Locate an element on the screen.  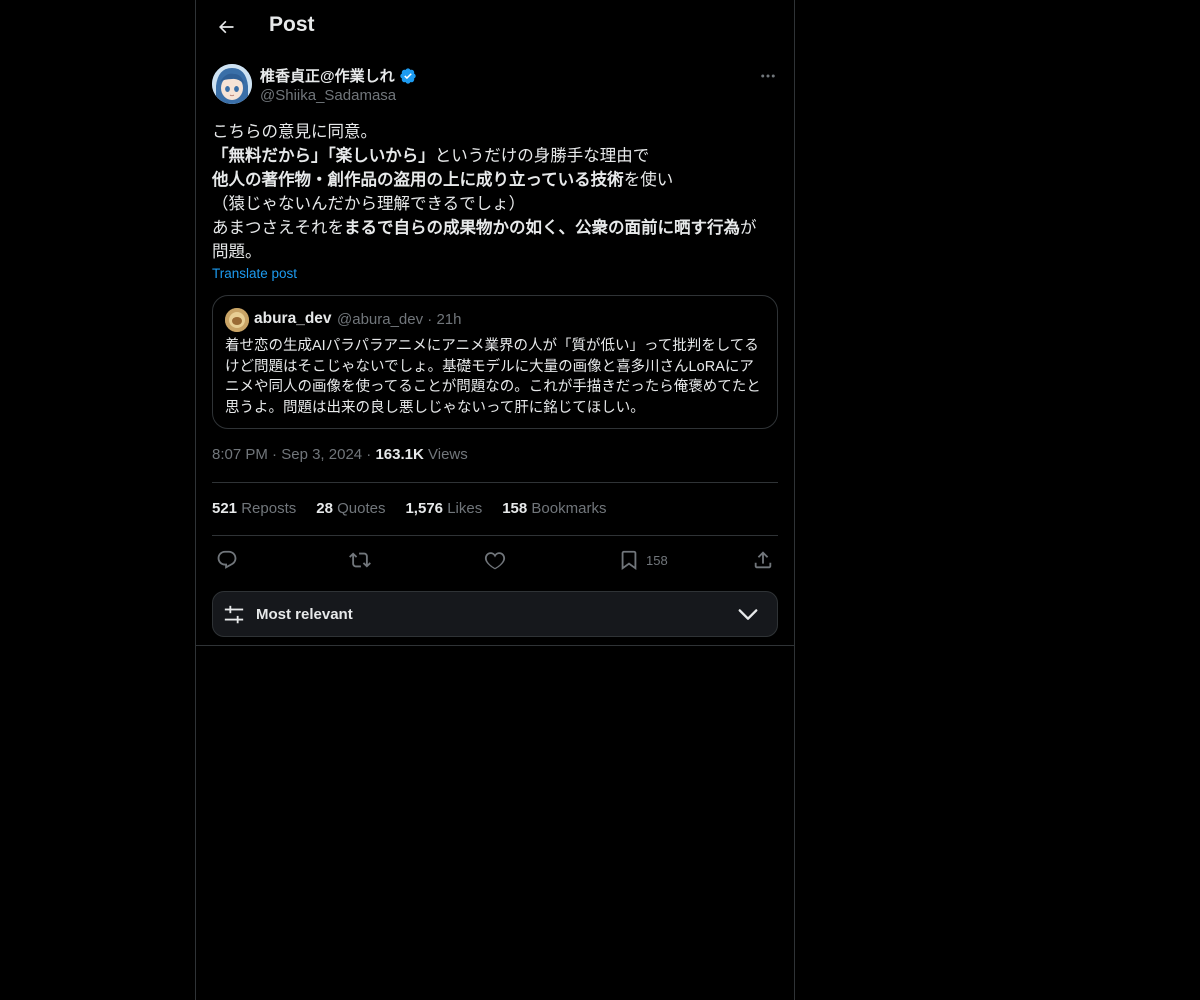
author-display-name: 椎香貞正@作業しれ is located at coordinates (338, 75).